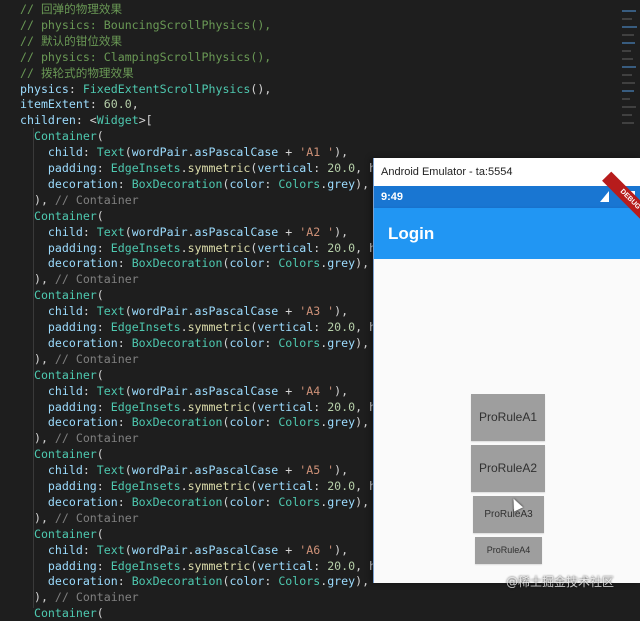  I want to click on code-token: 'A4 ', so click(317, 390).